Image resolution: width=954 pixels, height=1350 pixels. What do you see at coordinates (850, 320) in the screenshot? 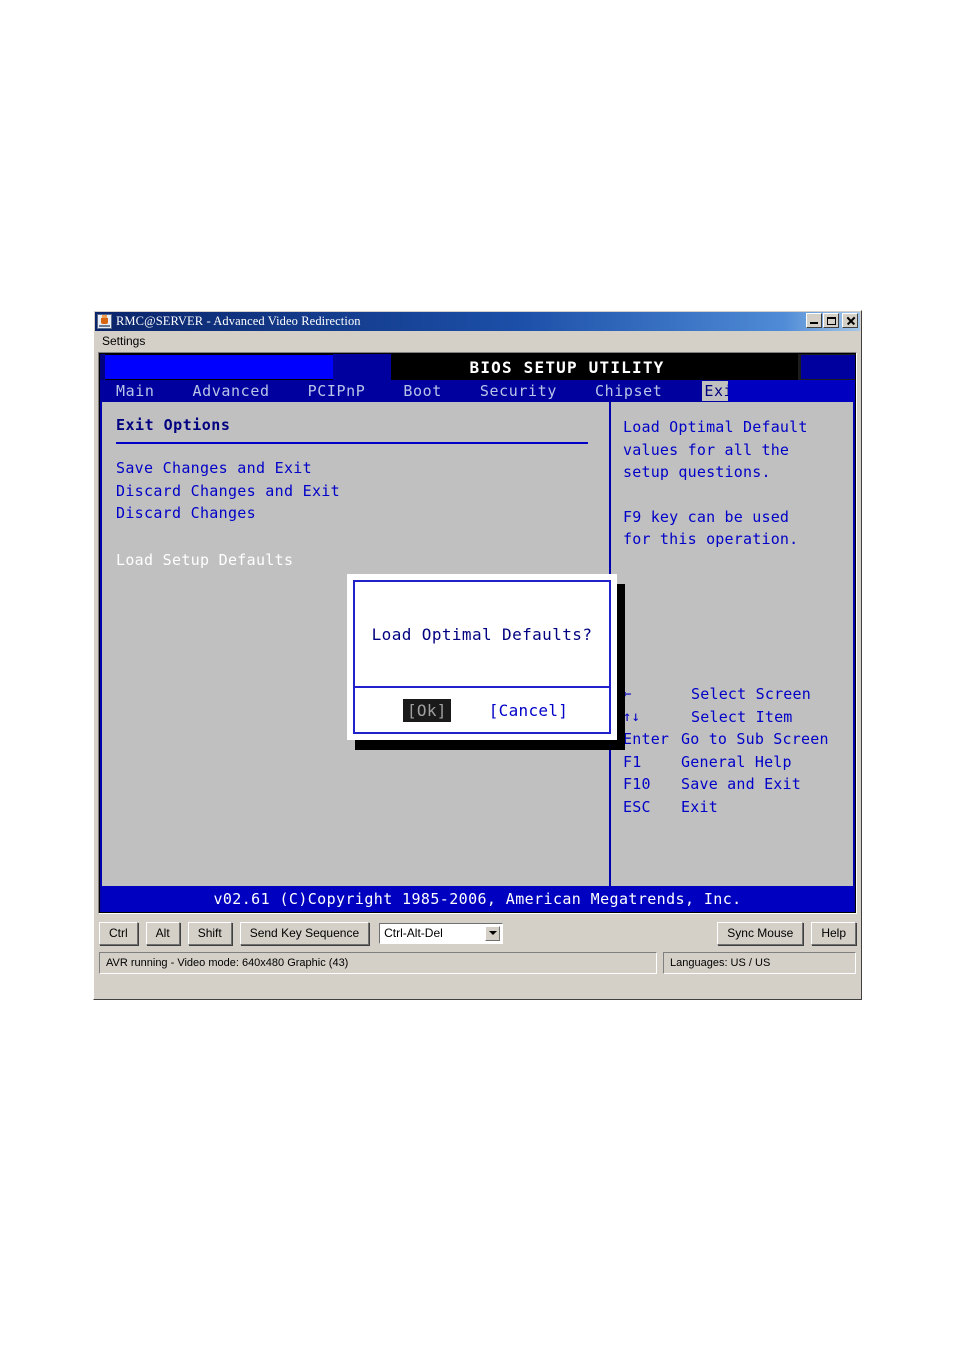
I see `close-icon` at bounding box center [850, 320].